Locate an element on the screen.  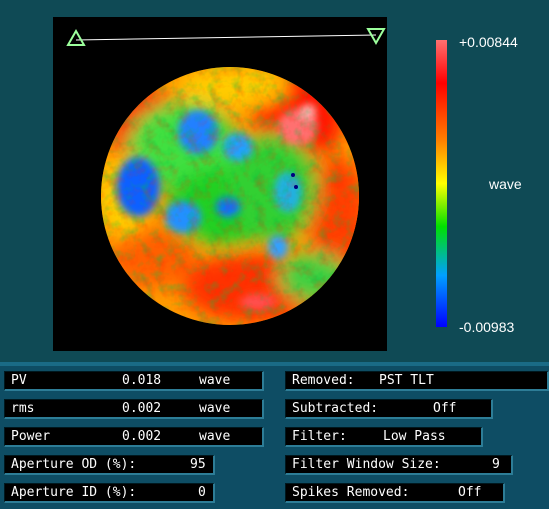
aperture-id-field: Aperture ID (%): 0 is located at coordinates (109, 493).